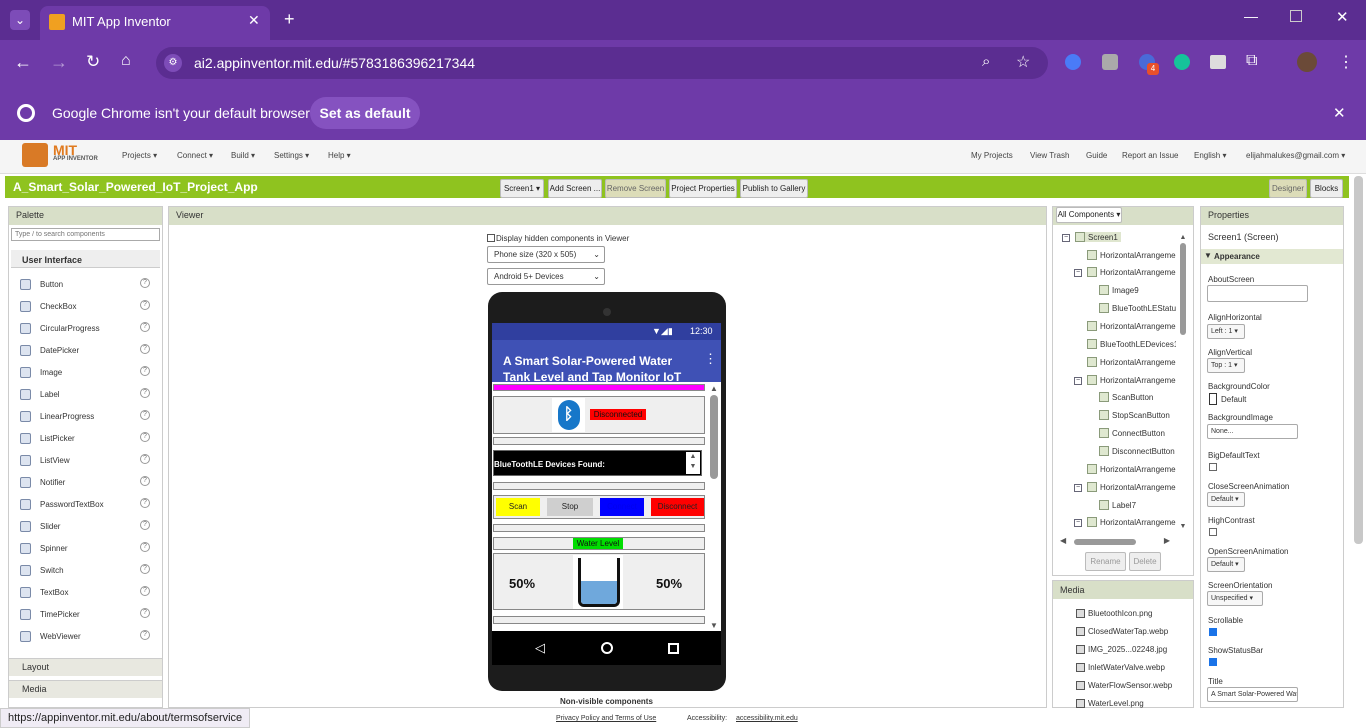 The image size is (1366, 728). I want to click on palette-item-spinner: Spinner?, so click(85, 548).